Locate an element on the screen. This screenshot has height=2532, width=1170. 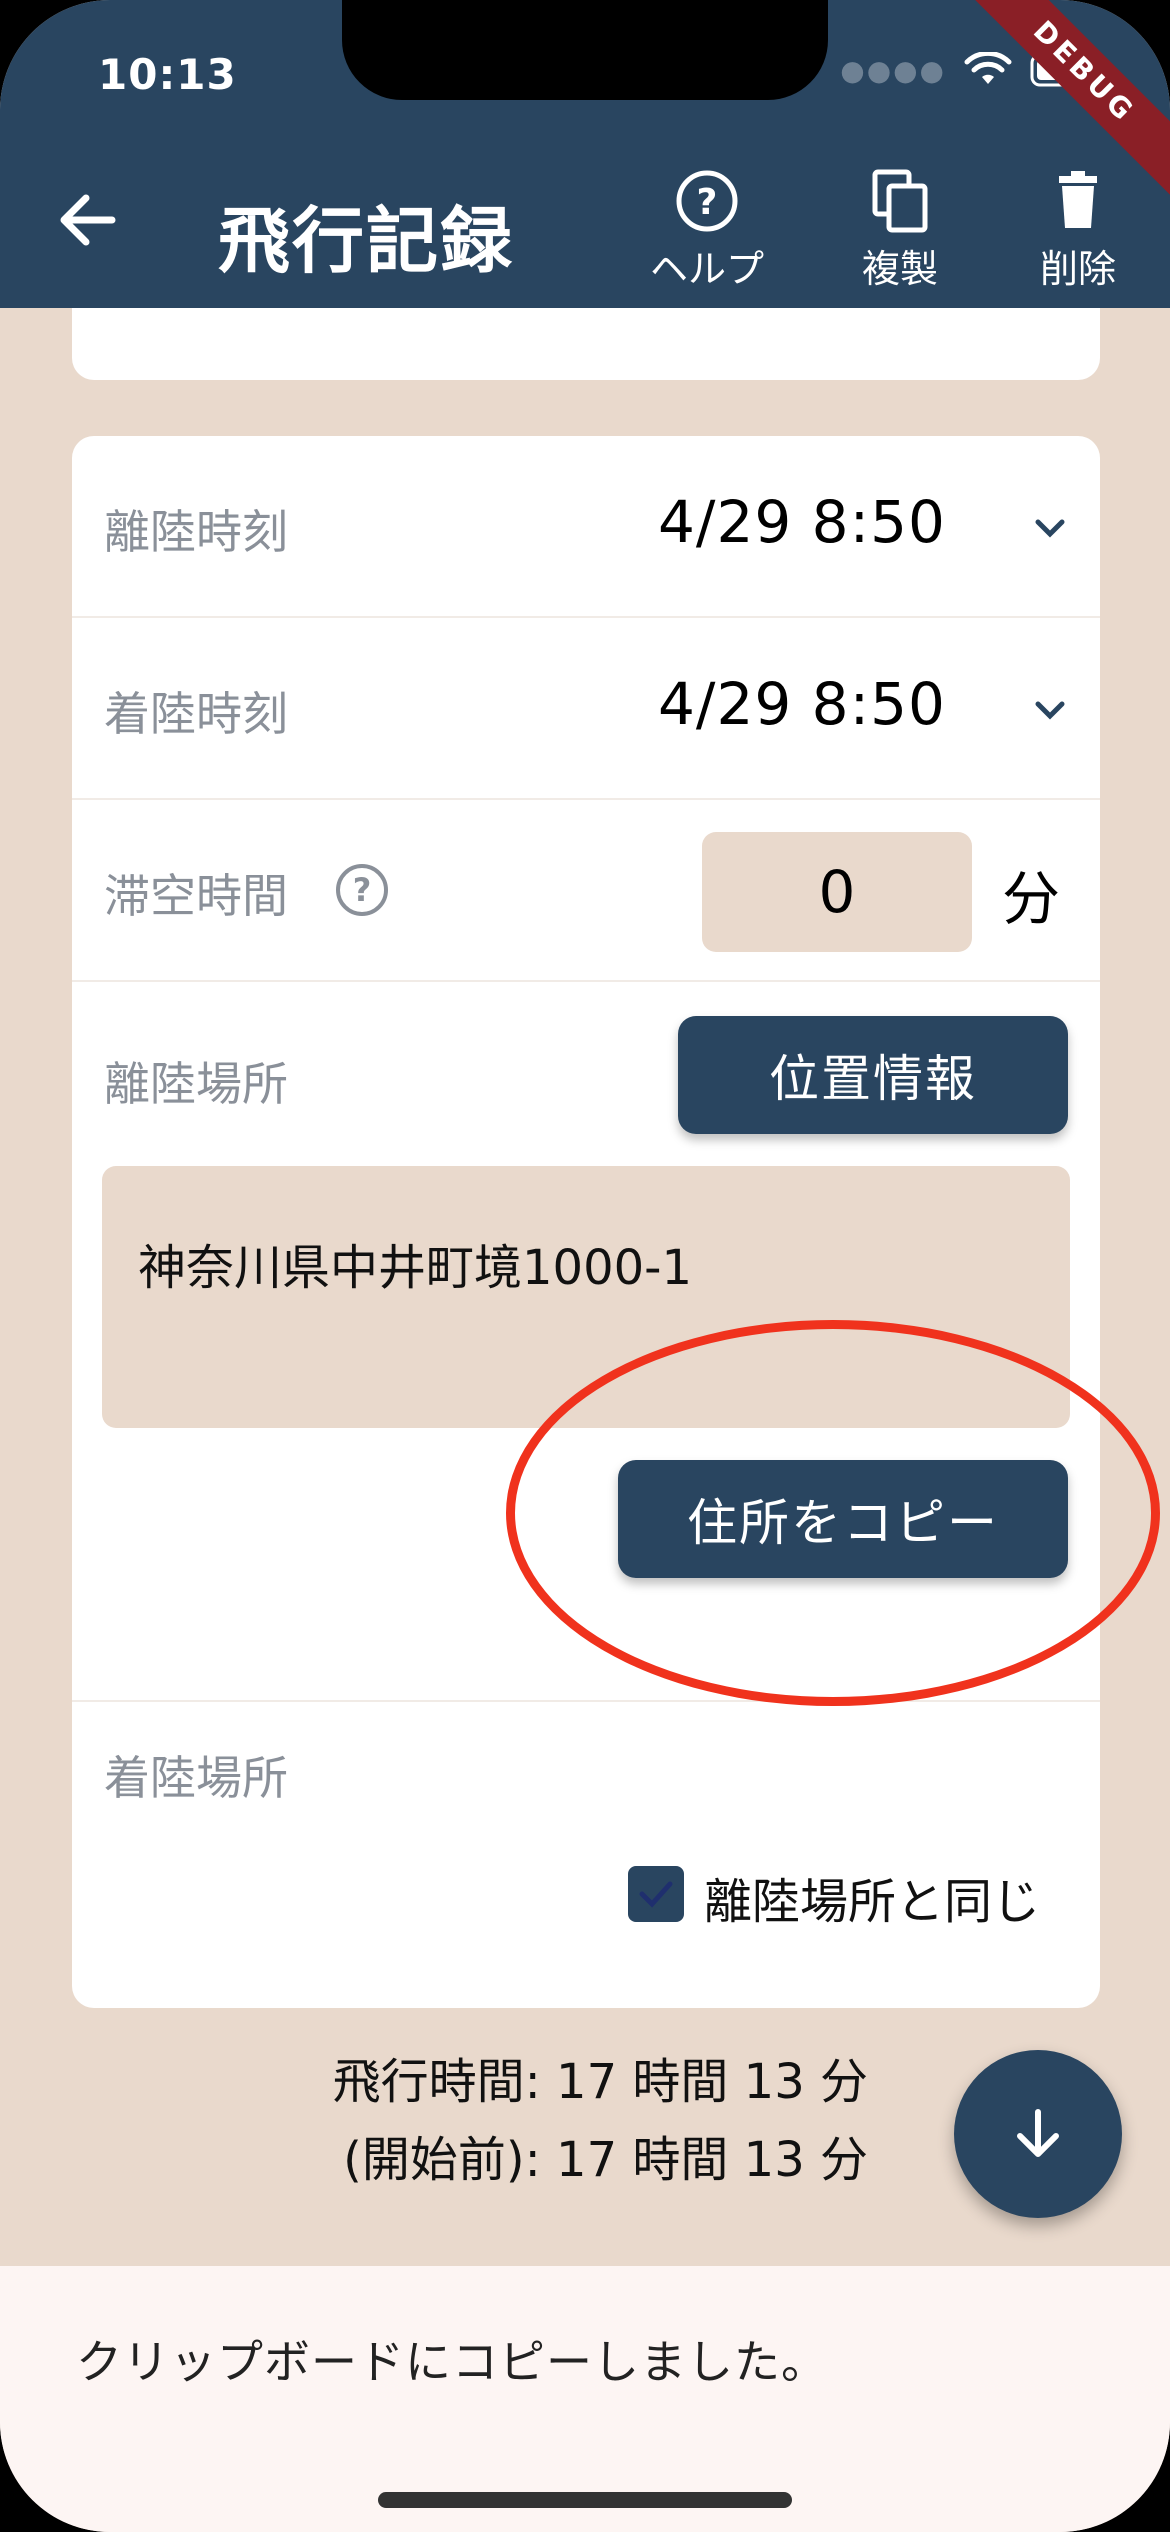
same-as-takeoff-checkbox is located at coordinates (656, 1894).